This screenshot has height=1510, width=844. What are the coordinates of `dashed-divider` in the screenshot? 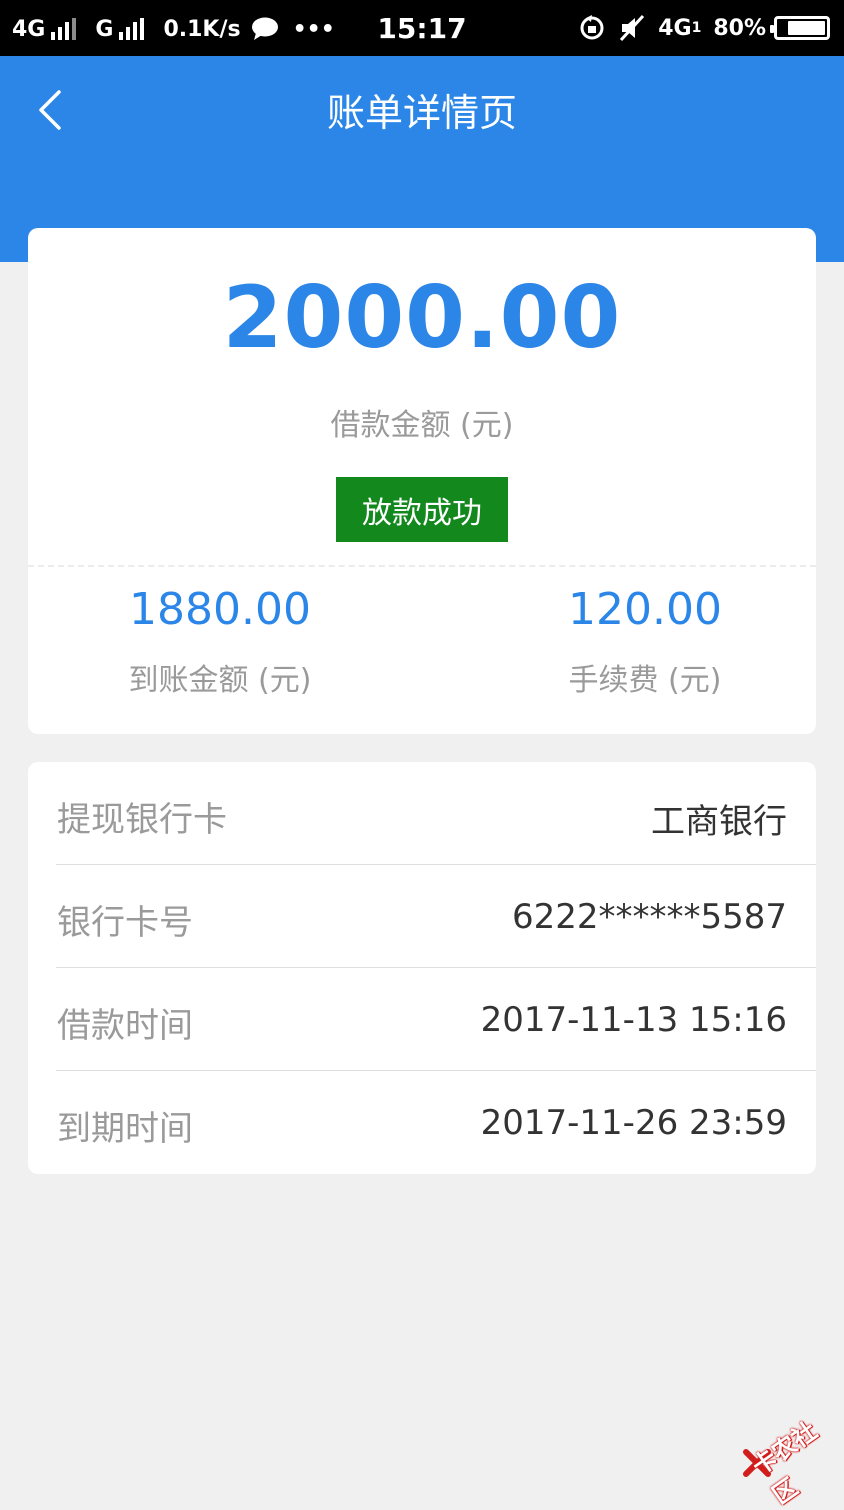 It's located at (422, 566).